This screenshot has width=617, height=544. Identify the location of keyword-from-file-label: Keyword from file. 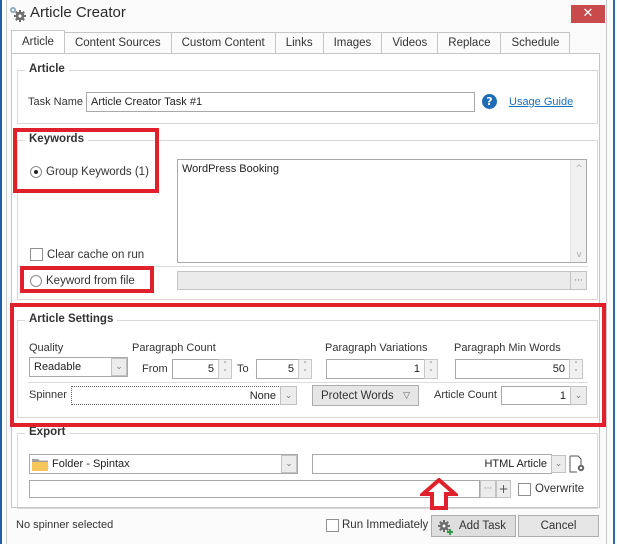
(90, 281).